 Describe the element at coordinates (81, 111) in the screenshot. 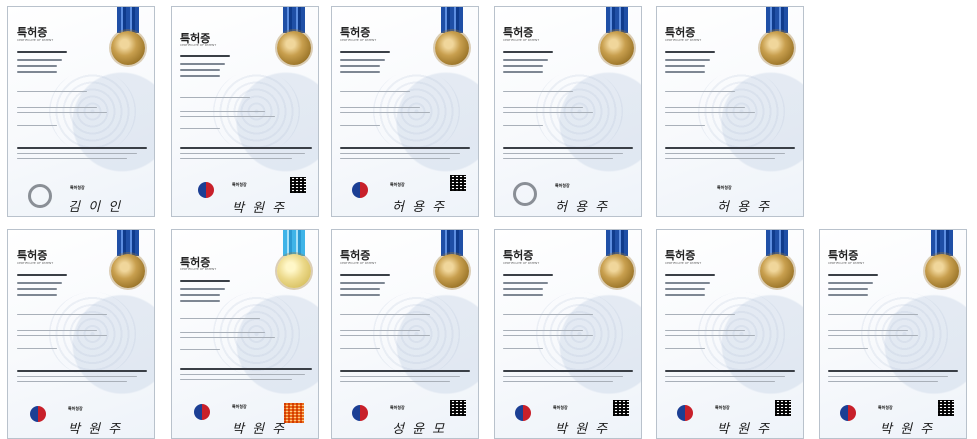

I see `patent-certificate-1: 특허증 CERTIFICATE OF PATENT 특허청장 김 이 인` at that location.